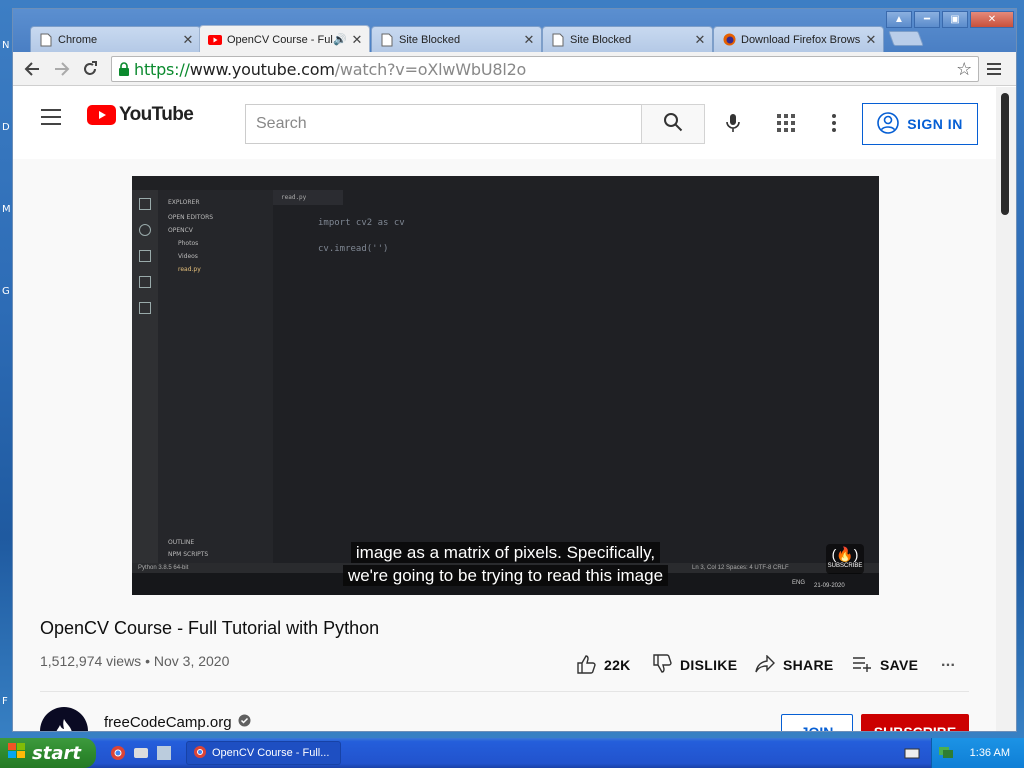 This screenshot has width=1024, height=768. What do you see at coordinates (709, 665) in the screenshot?
I see `dislike-label: DISLIKE` at bounding box center [709, 665].